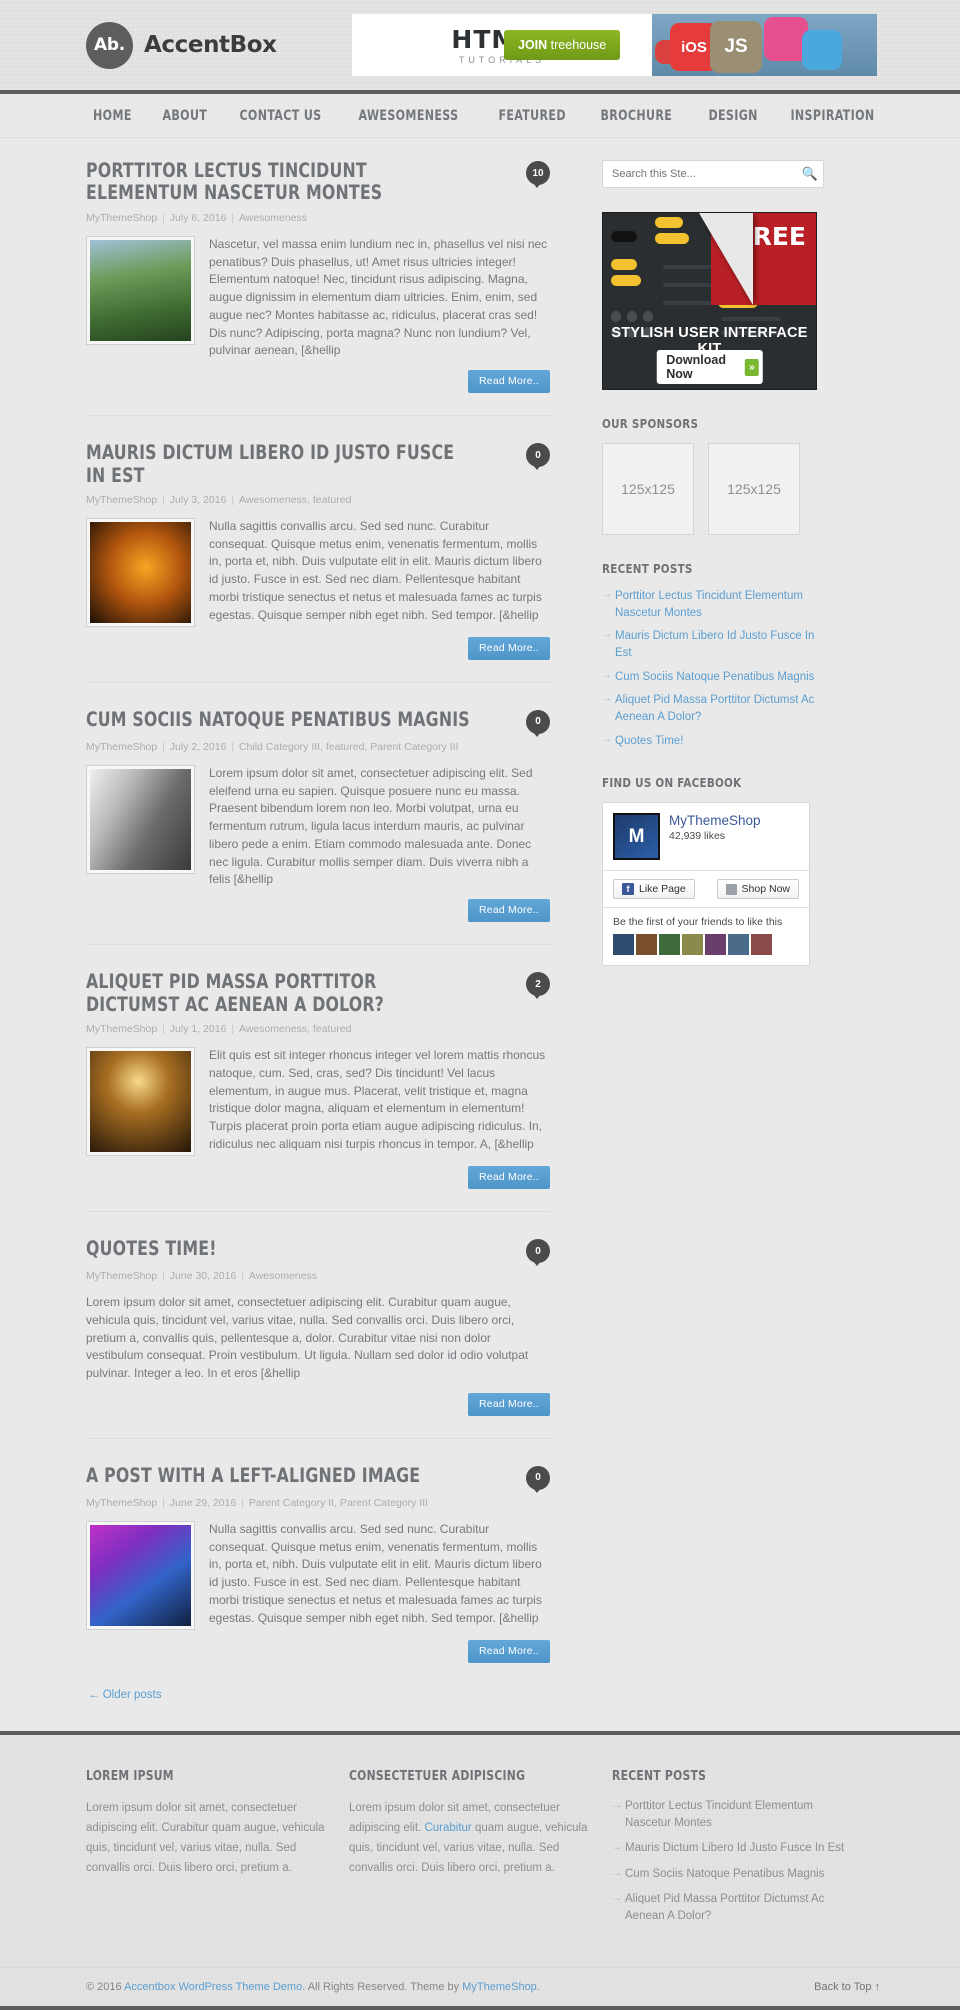  Describe the element at coordinates (731, 889) in the screenshot. I see `shopping-bag-icon` at that location.